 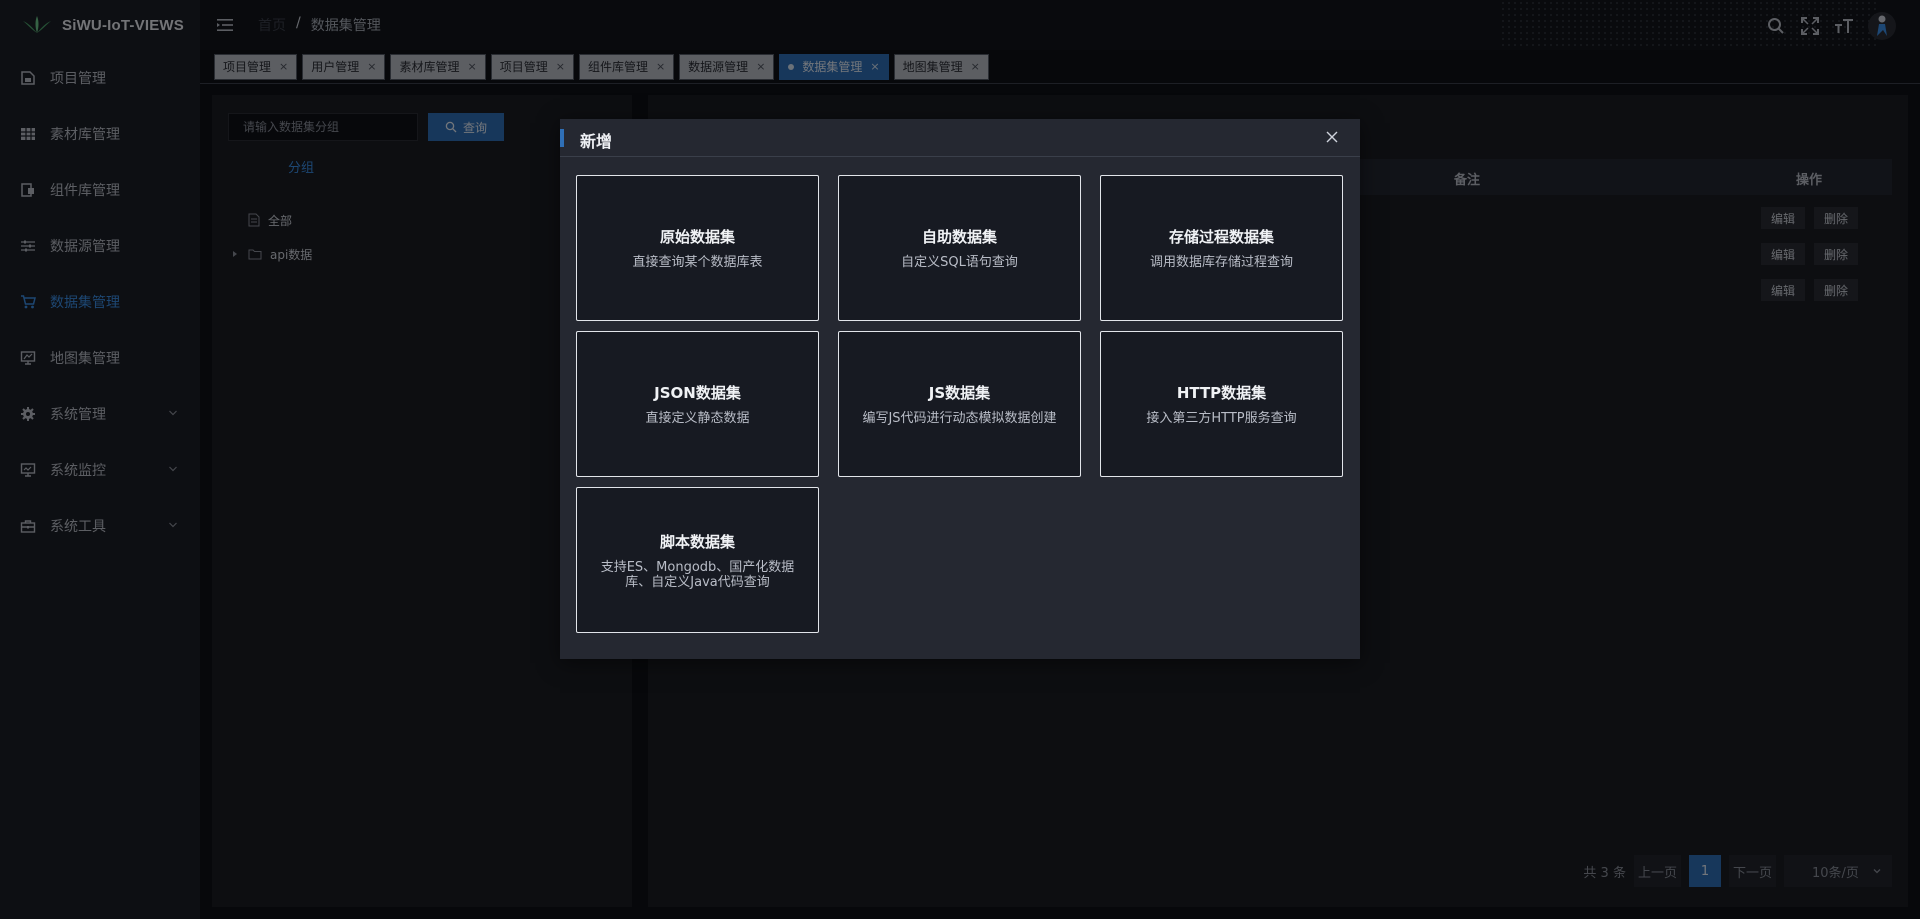 I want to click on card-description: 调用数据库存储过程查询, so click(x=1221, y=262).